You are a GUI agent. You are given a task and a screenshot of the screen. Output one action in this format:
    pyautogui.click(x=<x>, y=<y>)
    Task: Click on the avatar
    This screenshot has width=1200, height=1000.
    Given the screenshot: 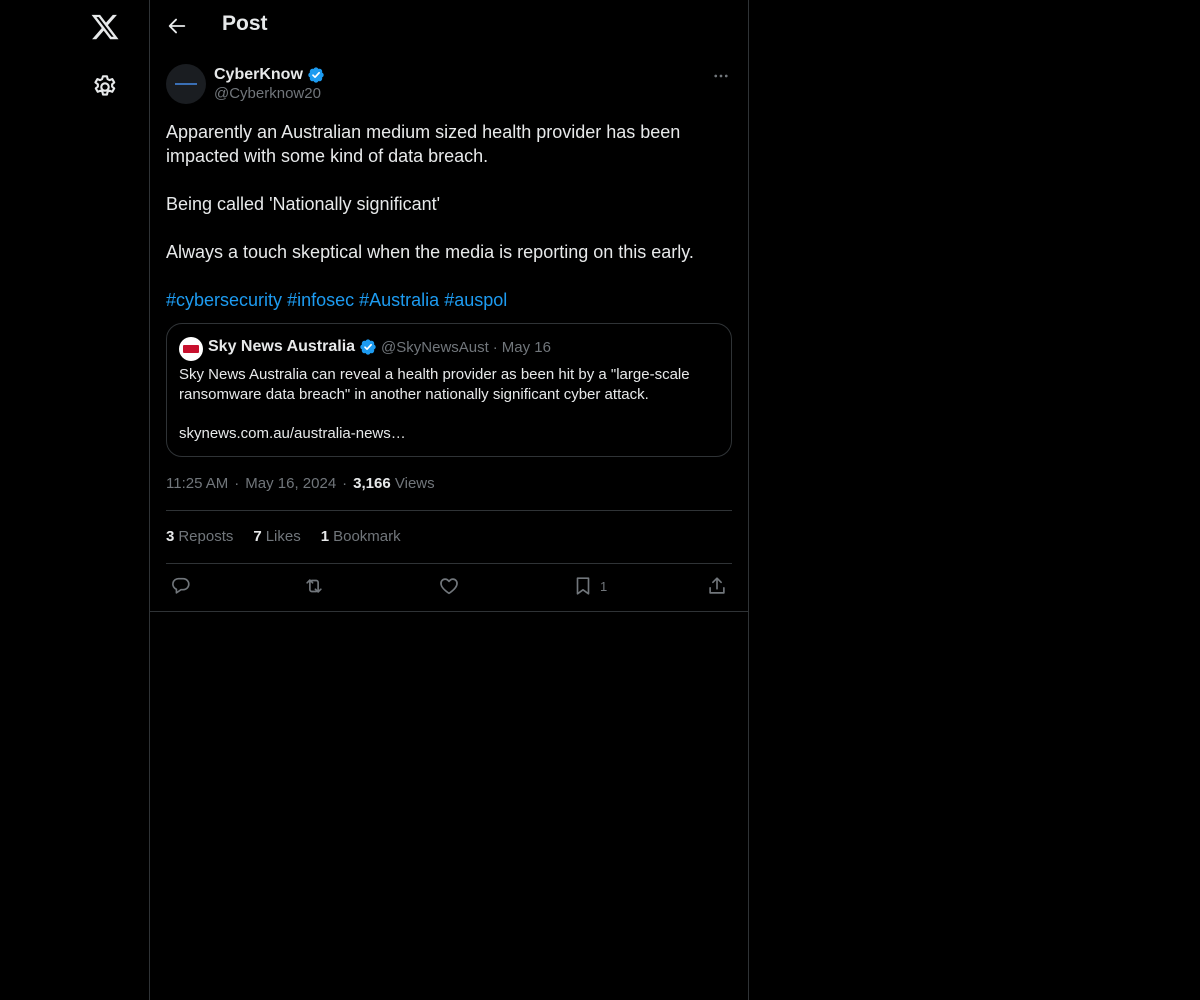 What is the action you would take?
    pyautogui.click(x=186, y=84)
    